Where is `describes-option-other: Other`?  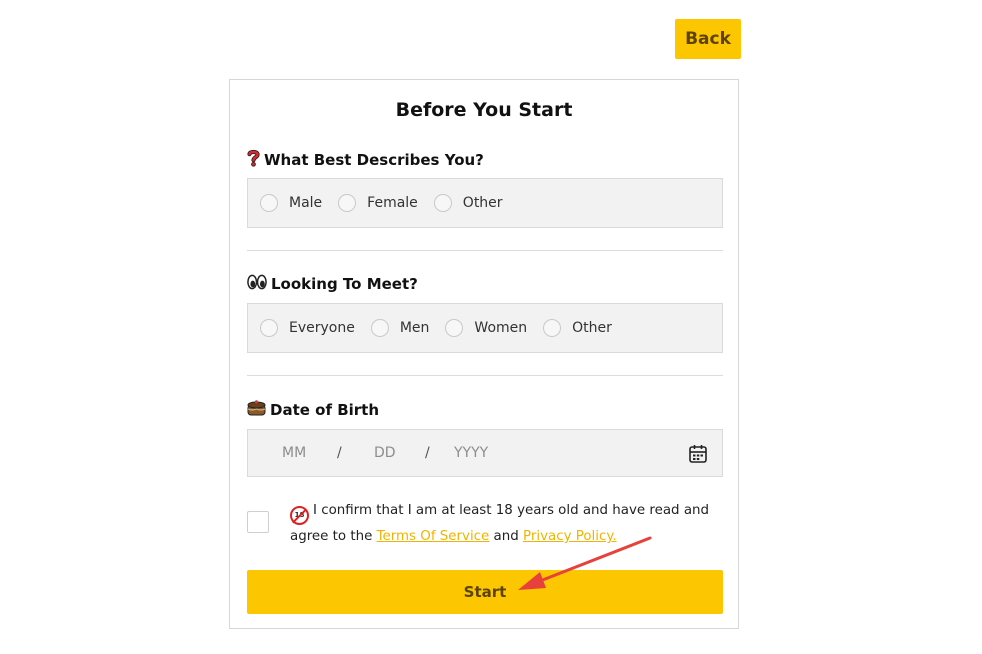 describes-option-other: Other is located at coordinates (468, 203).